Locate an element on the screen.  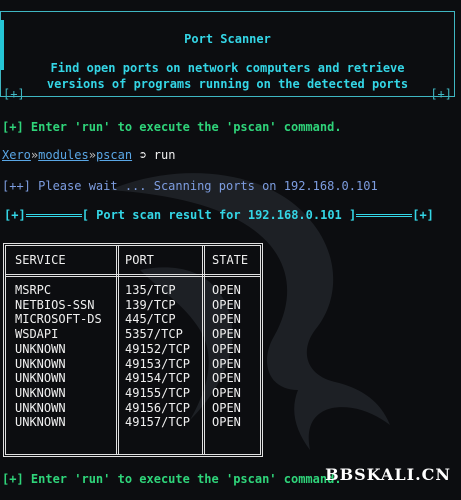
table-cell-port: 445/TCP is located at coordinates (150, 319).